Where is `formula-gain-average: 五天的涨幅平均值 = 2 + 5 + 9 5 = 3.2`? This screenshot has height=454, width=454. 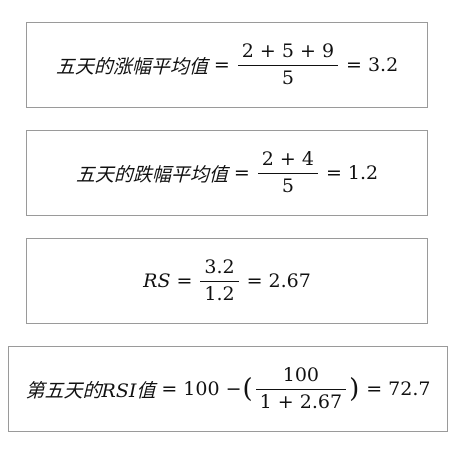
formula-gain-average: 五天的涨幅平均值 = 2 + 5 + 9 5 = 3.2 is located at coordinates (227, 64).